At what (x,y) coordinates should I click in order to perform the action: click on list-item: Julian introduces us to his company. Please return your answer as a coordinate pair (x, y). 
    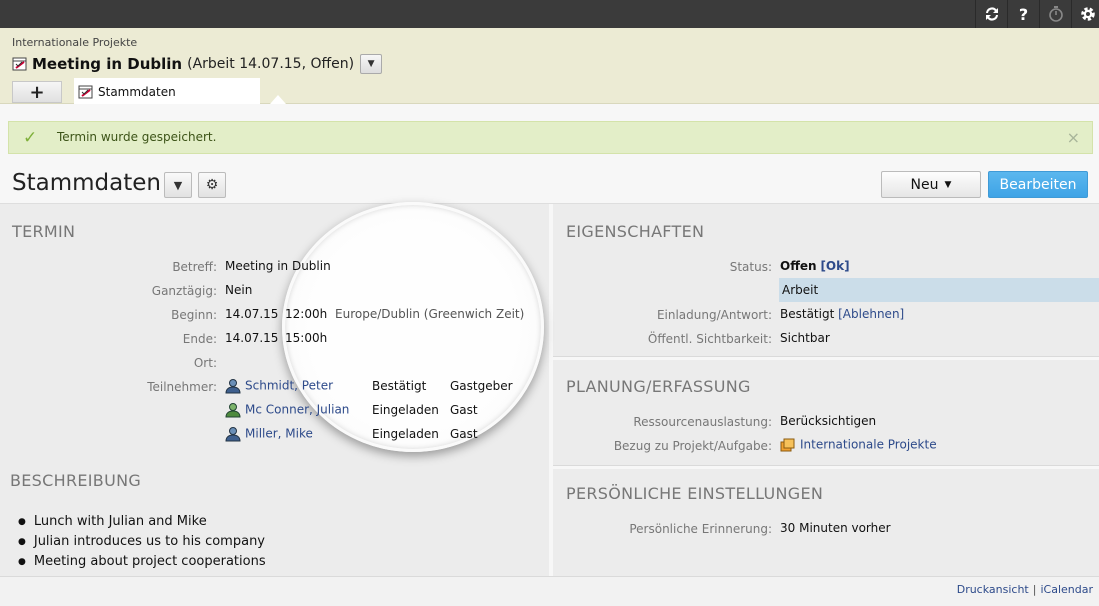
    Looking at the image, I should click on (142, 542).